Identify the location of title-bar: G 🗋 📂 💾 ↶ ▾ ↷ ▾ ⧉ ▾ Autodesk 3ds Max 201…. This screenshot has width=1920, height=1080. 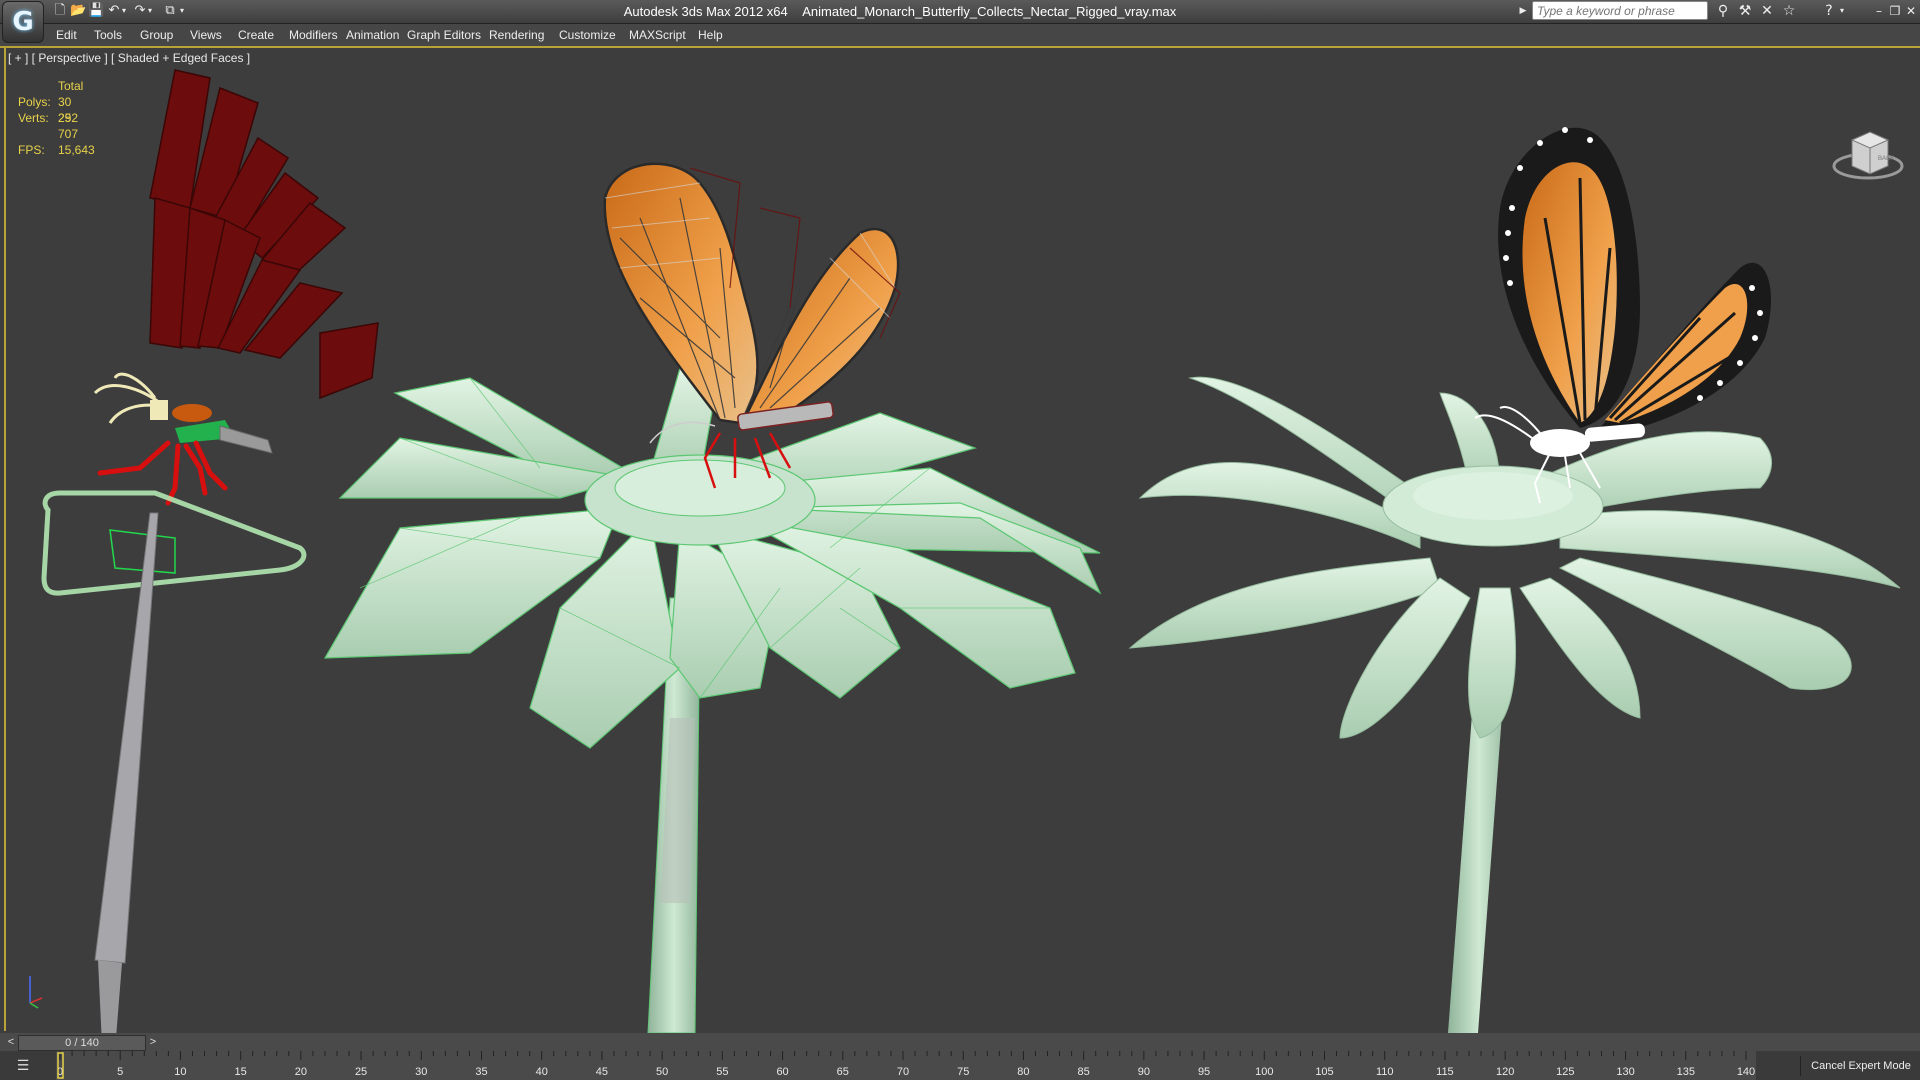
(960, 21).